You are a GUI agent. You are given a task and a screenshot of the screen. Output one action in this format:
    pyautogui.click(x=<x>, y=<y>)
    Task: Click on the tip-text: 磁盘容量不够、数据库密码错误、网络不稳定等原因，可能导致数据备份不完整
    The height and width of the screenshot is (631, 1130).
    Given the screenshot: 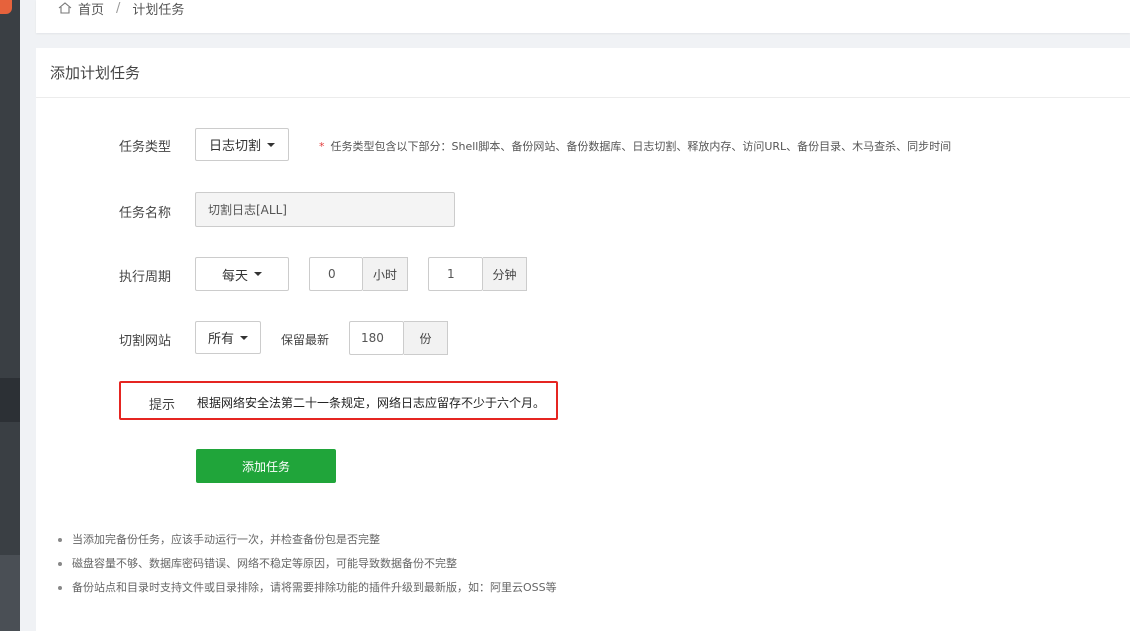 What is the action you would take?
    pyautogui.click(x=264, y=563)
    